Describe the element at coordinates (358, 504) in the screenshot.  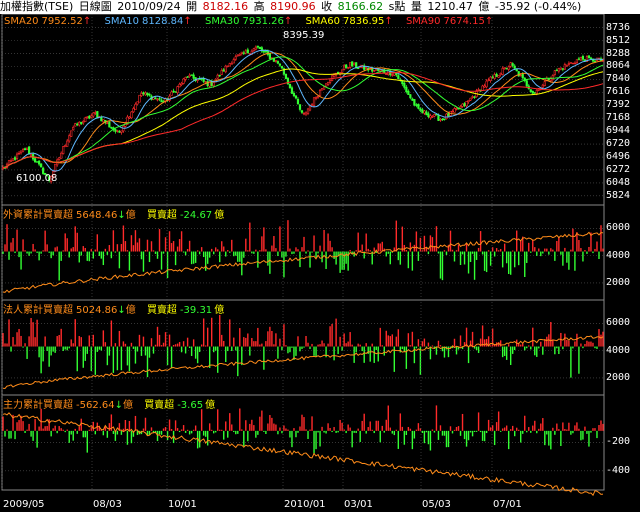
I see `date-x-tick: 03/01` at that location.